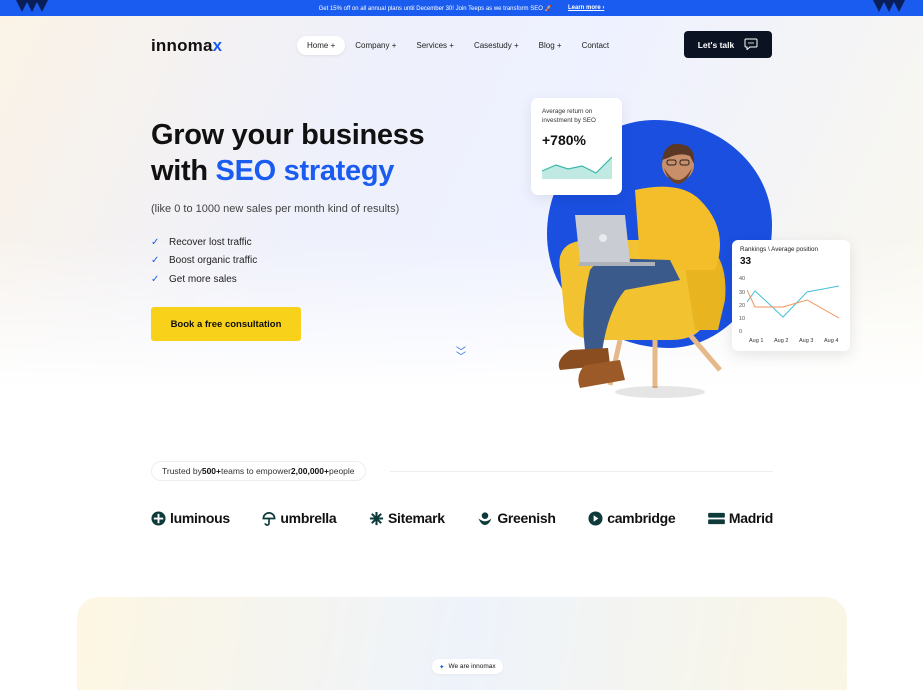 The image size is (923, 690). Describe the element at coordinates (516, 518) in the screenshot. I see `brand-greenish: Greenish` at that location.